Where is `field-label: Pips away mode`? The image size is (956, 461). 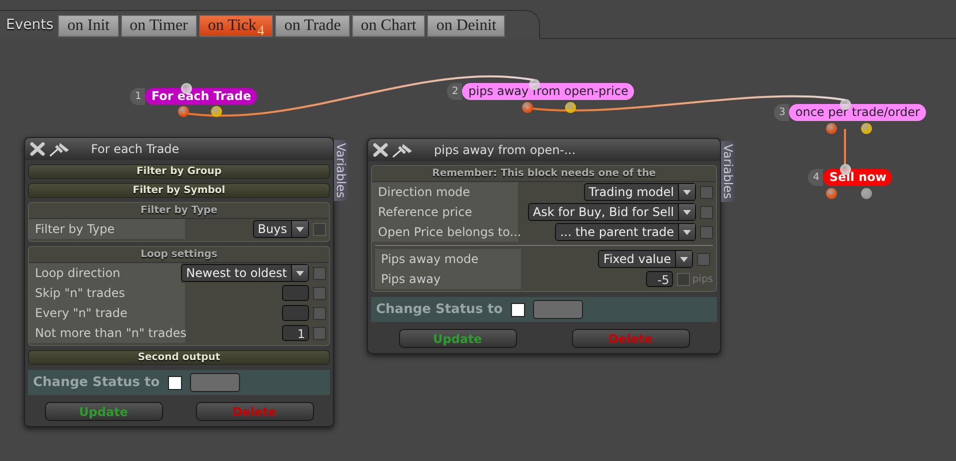
field-label: Pips away mode is located at coordinates (448, 259).